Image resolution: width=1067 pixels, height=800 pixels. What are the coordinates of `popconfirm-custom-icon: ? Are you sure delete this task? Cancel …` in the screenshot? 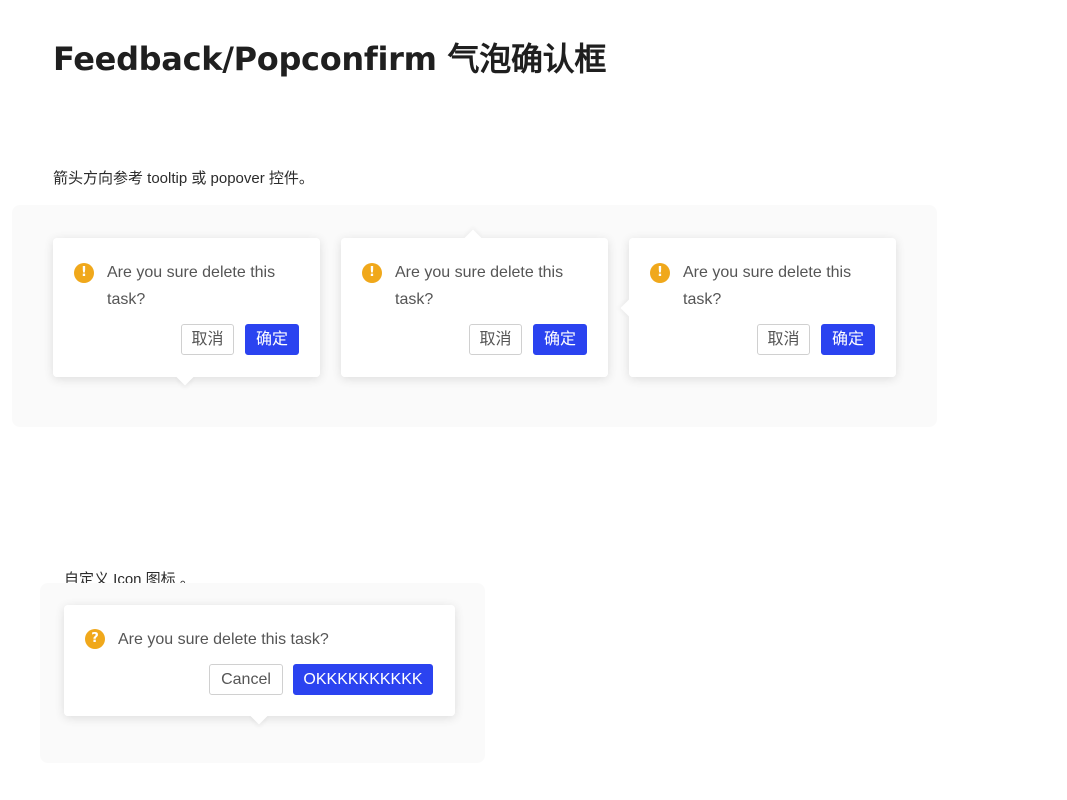 It's located at (259, 665).